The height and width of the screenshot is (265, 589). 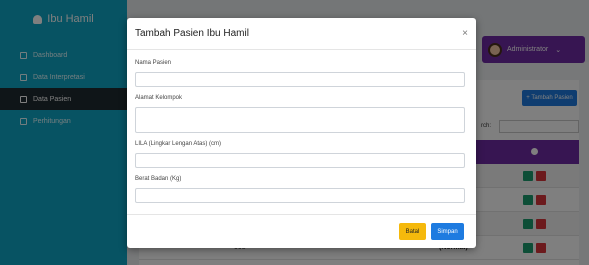 What do you see at coordinates (300, 160) in the screenshot?
I see `lila-input` at bounding box center [300, 160].